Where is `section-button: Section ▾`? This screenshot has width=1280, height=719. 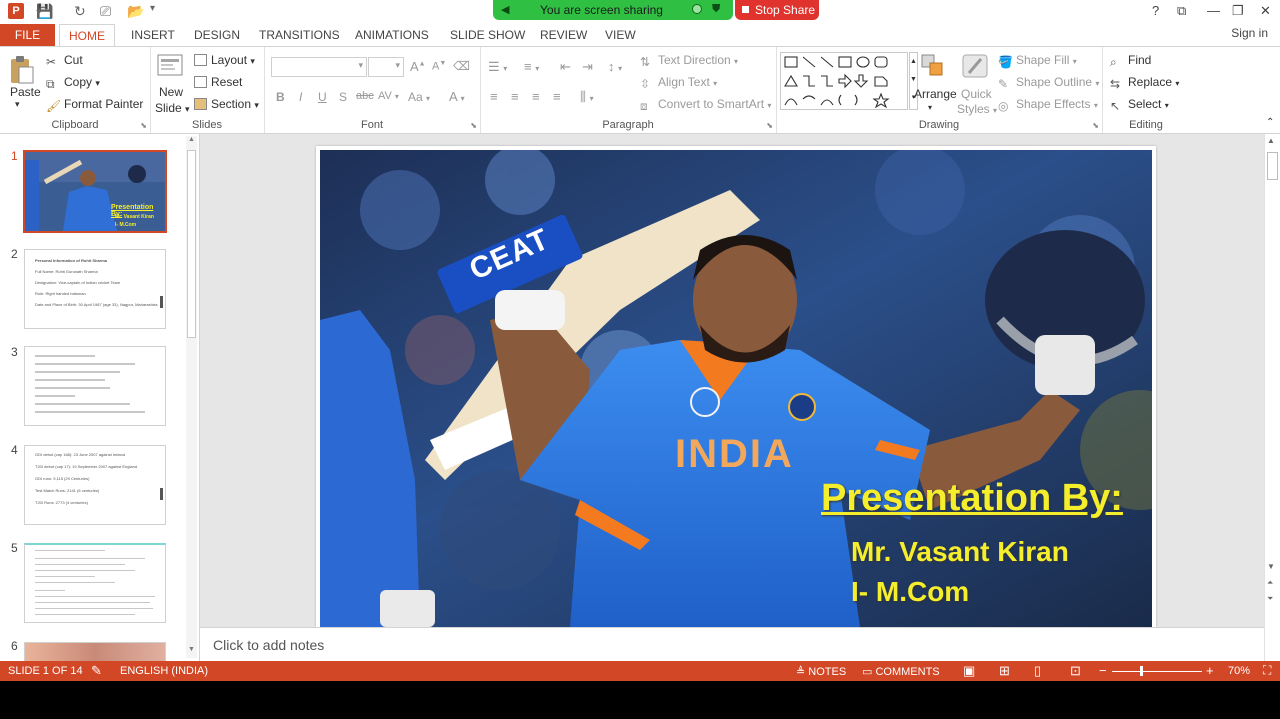
section-button: Section ▾ is located at coordinates (226, 104).